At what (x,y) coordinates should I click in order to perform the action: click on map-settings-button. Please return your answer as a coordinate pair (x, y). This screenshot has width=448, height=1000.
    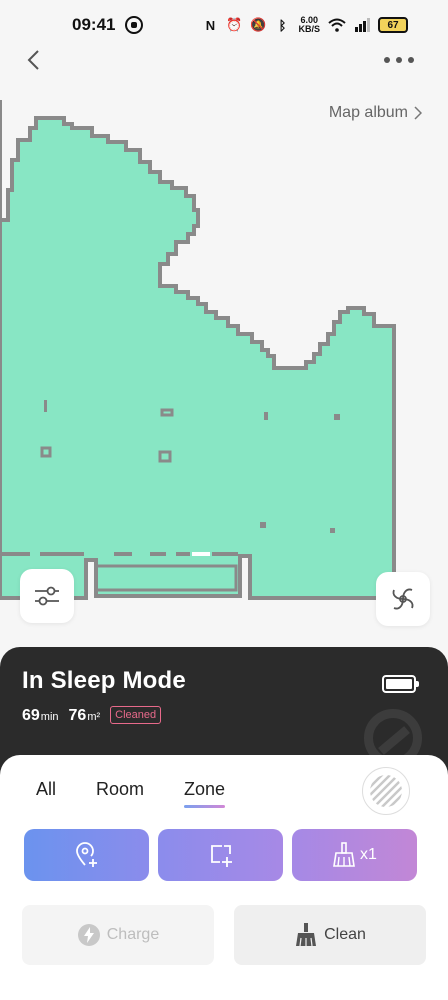
    Looking at the image, I should click on (47, 596).